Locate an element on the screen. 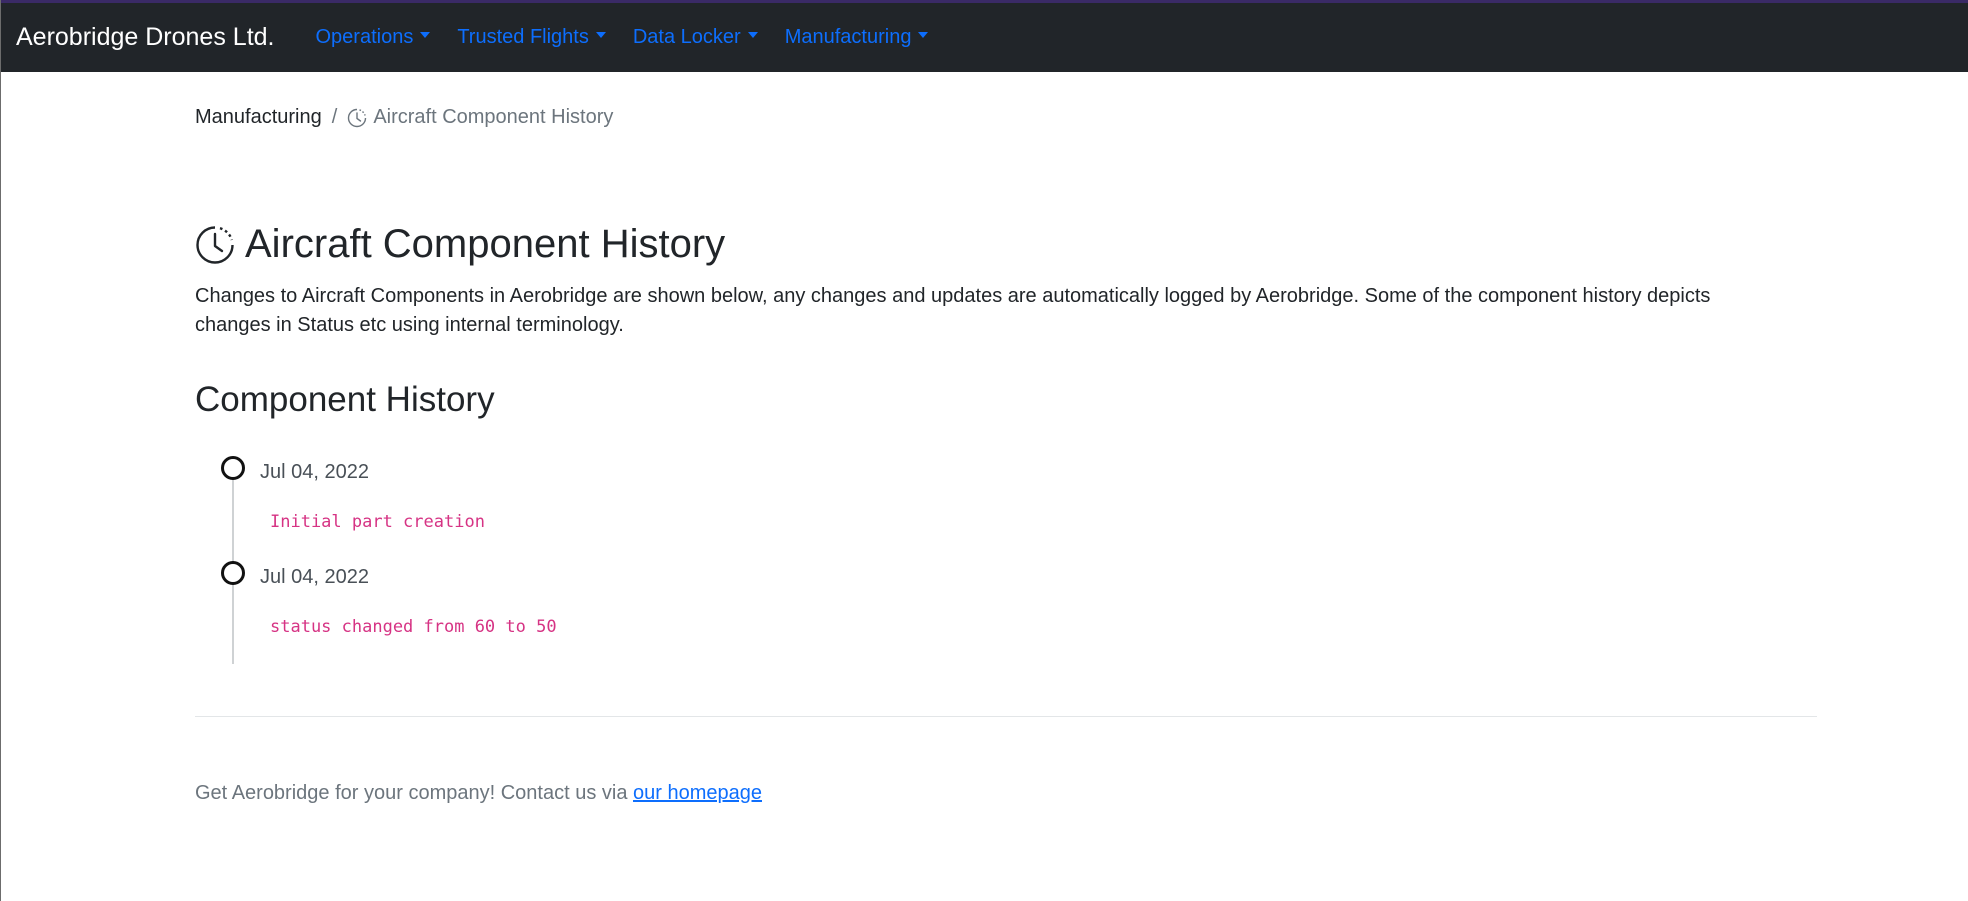 This screenshot has width=1968, height=901. nav-dropdown-data-locker: Data Locker is located at coordinates (695, 37).